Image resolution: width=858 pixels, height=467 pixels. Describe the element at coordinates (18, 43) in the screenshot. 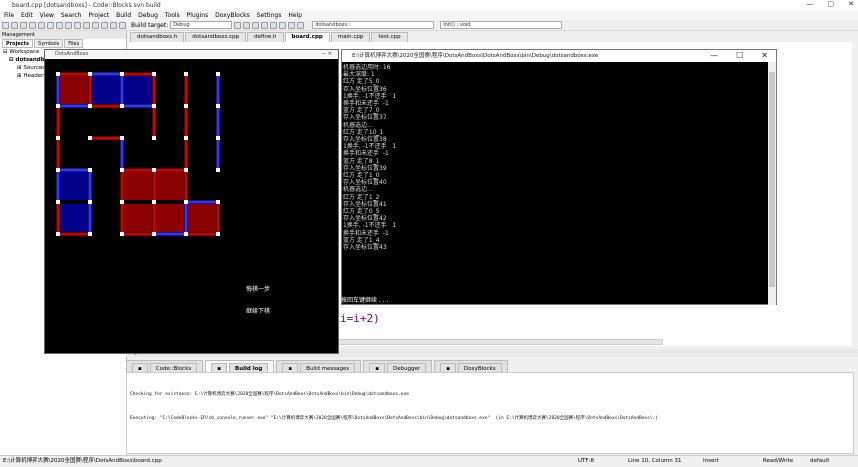

I see `tab-projects: Projects` at that location.